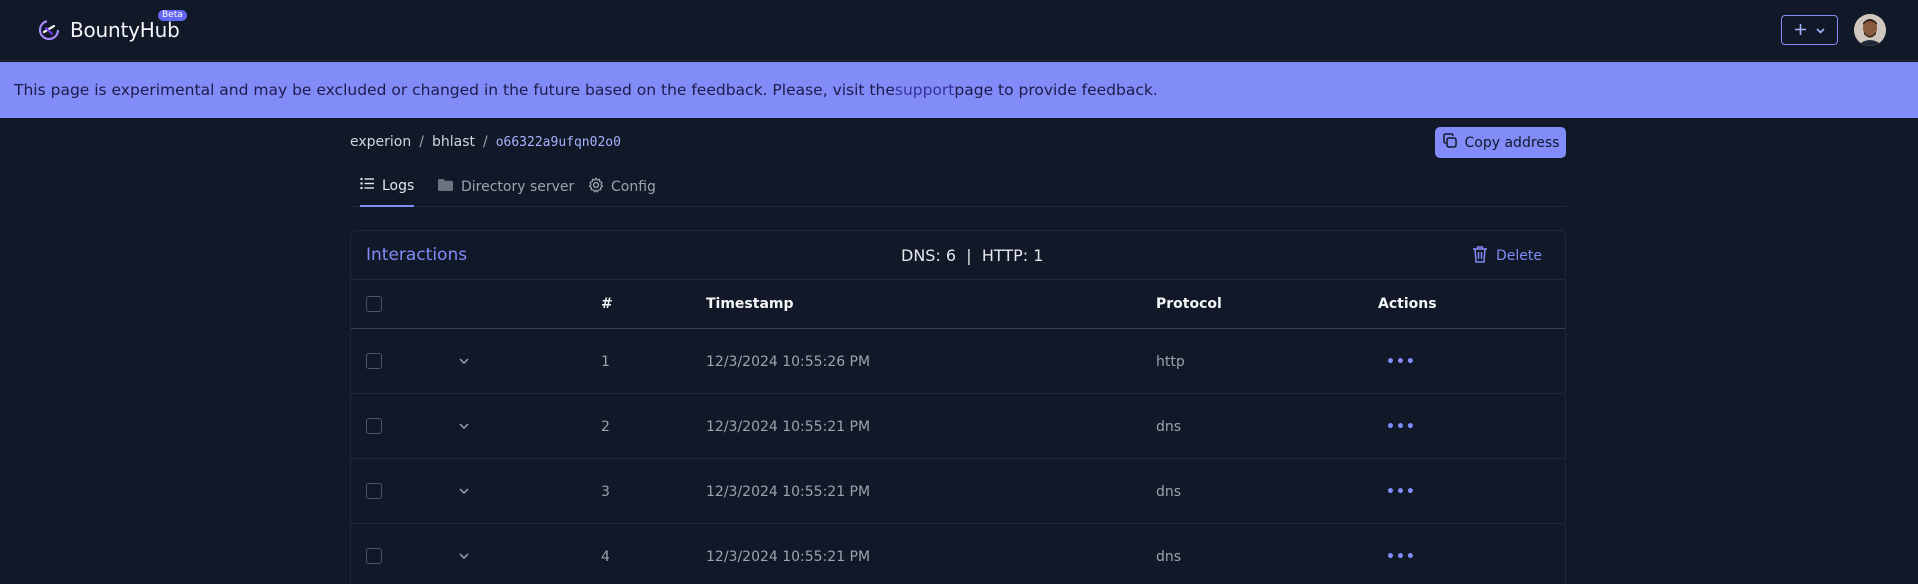 This screenshot has height=584, width=1918. What do you see at coordinates (958, 426) in the screenshot?
I see `table-row: 2 12/3/2024 10:55:21 PM dns •••` at bounding box center [958, 426].